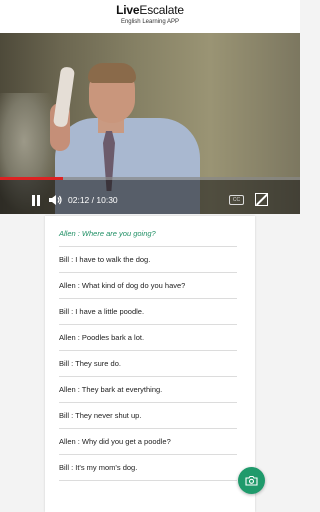  What do you see at coordinates (148, 390) in the screenshot?
I see `transcript-line: Allen : They bark at everything.` at bounding box center [148, 390].